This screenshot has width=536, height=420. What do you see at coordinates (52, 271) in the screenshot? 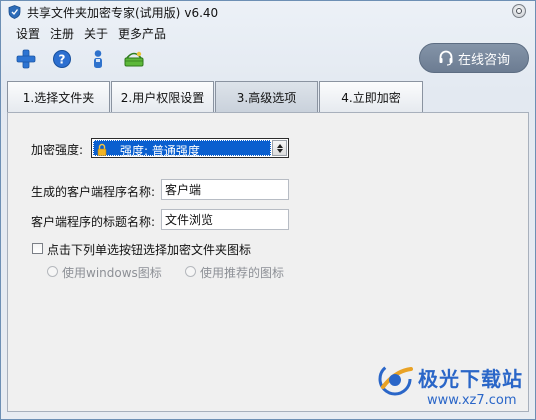
I see `radio-windows-icon` at bounding box center [52, 271].